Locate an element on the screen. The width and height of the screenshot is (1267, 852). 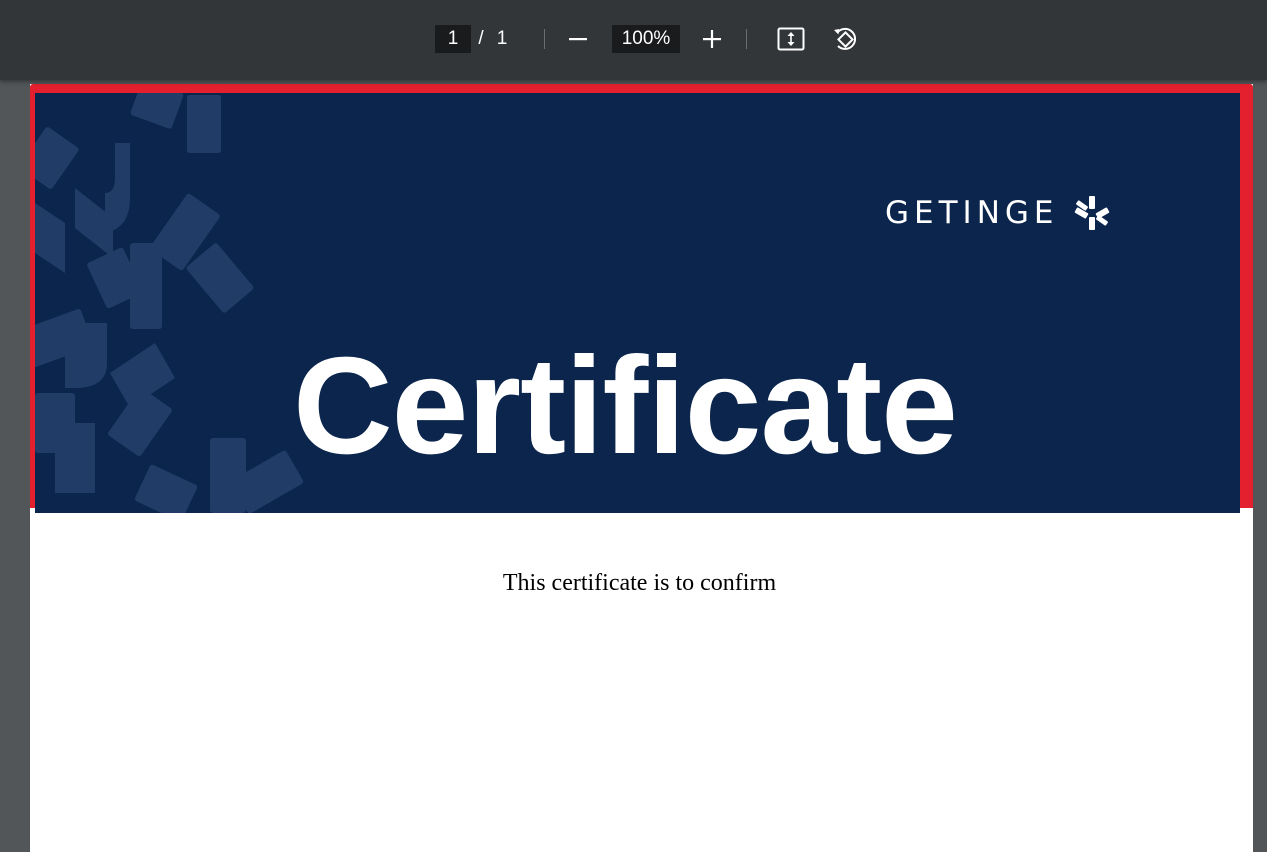
zoom-in-button is located at coordinates (712, 39).